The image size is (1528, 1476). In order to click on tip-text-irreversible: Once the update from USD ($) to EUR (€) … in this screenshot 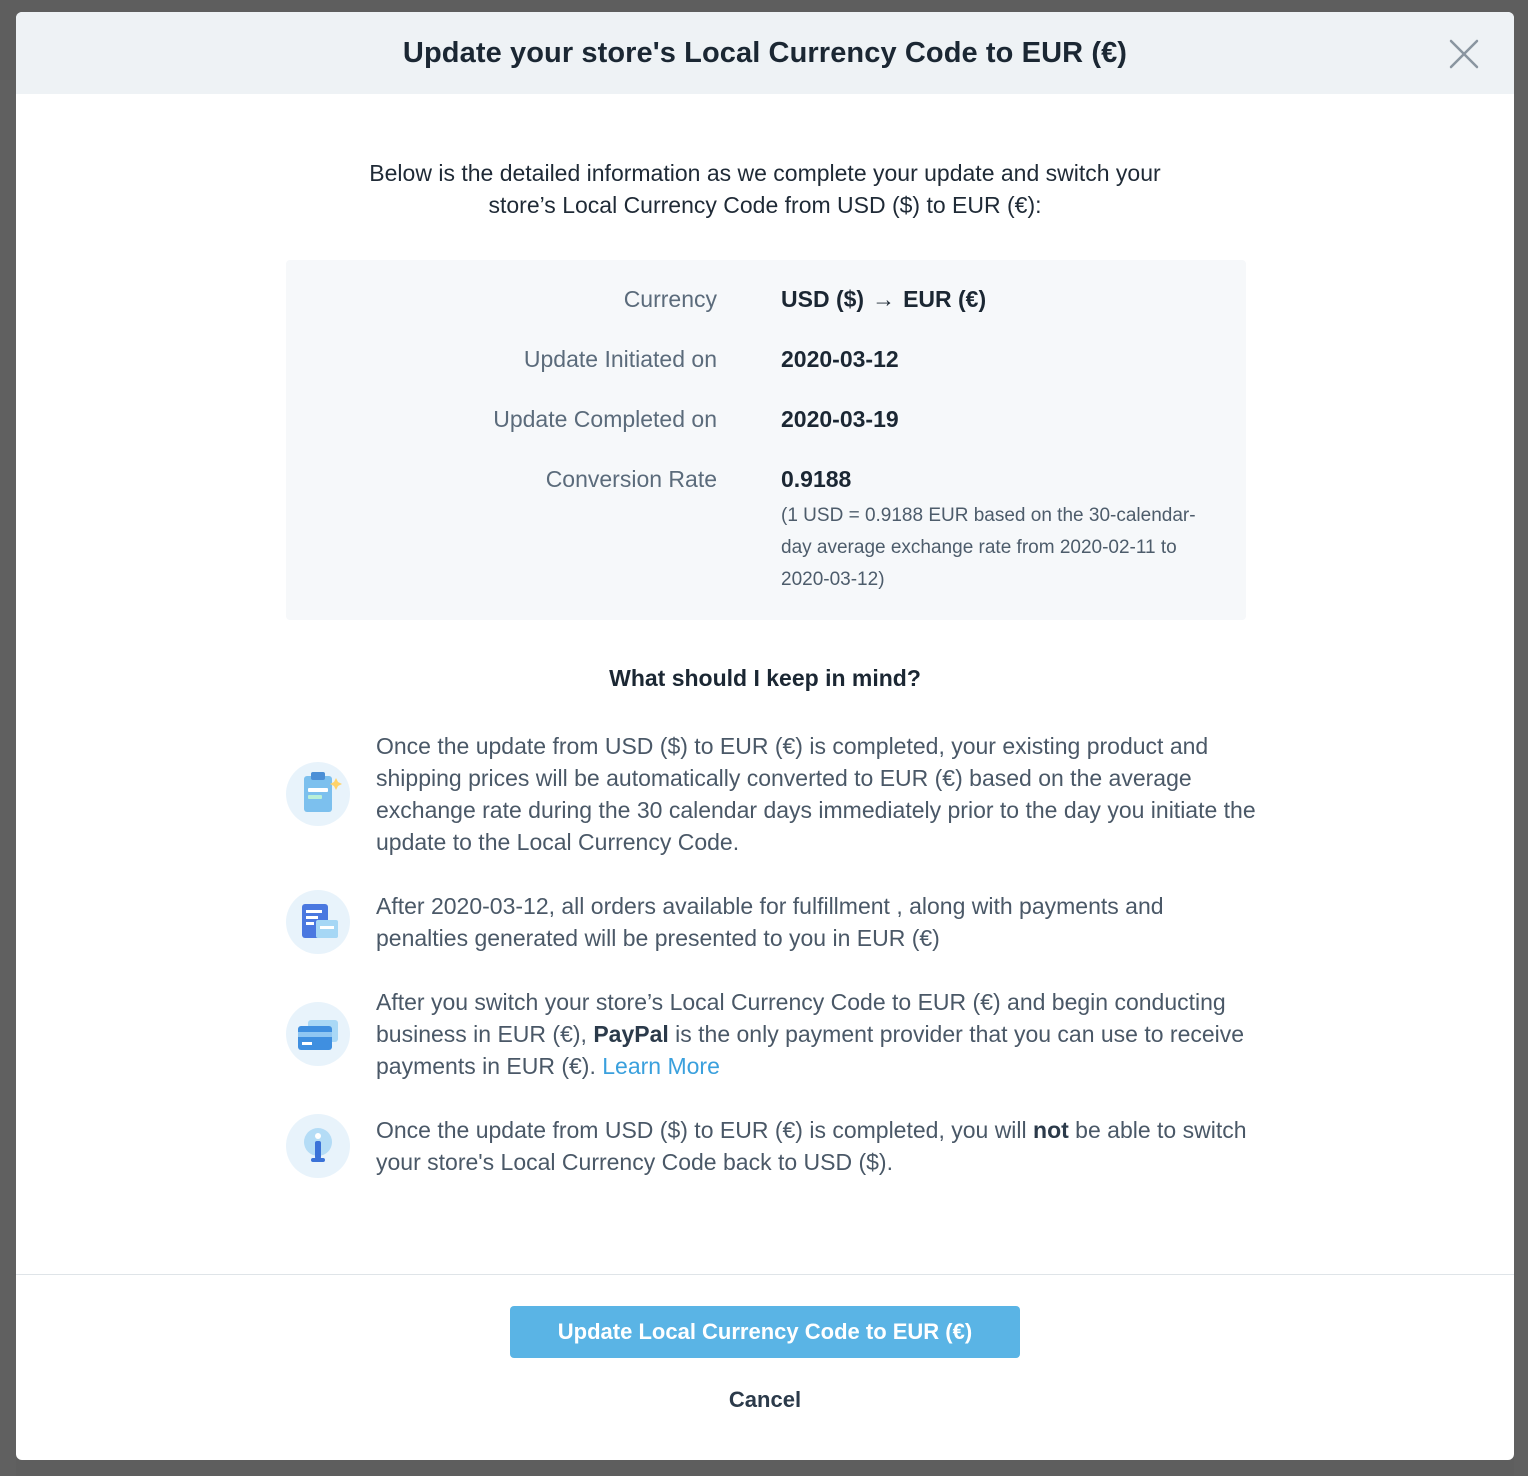, I will do `click(816, 1146)`.